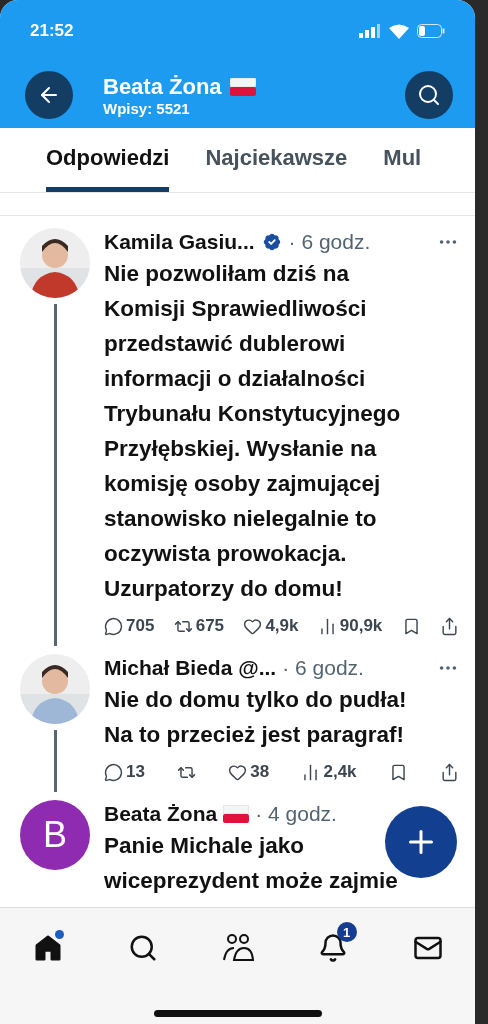 Image resolution: width=488 pixels, height=1024 pixels. Describe the element at coordinates (340, 772) in the screenshot. I see `stat-count: 2,4k` at that location.